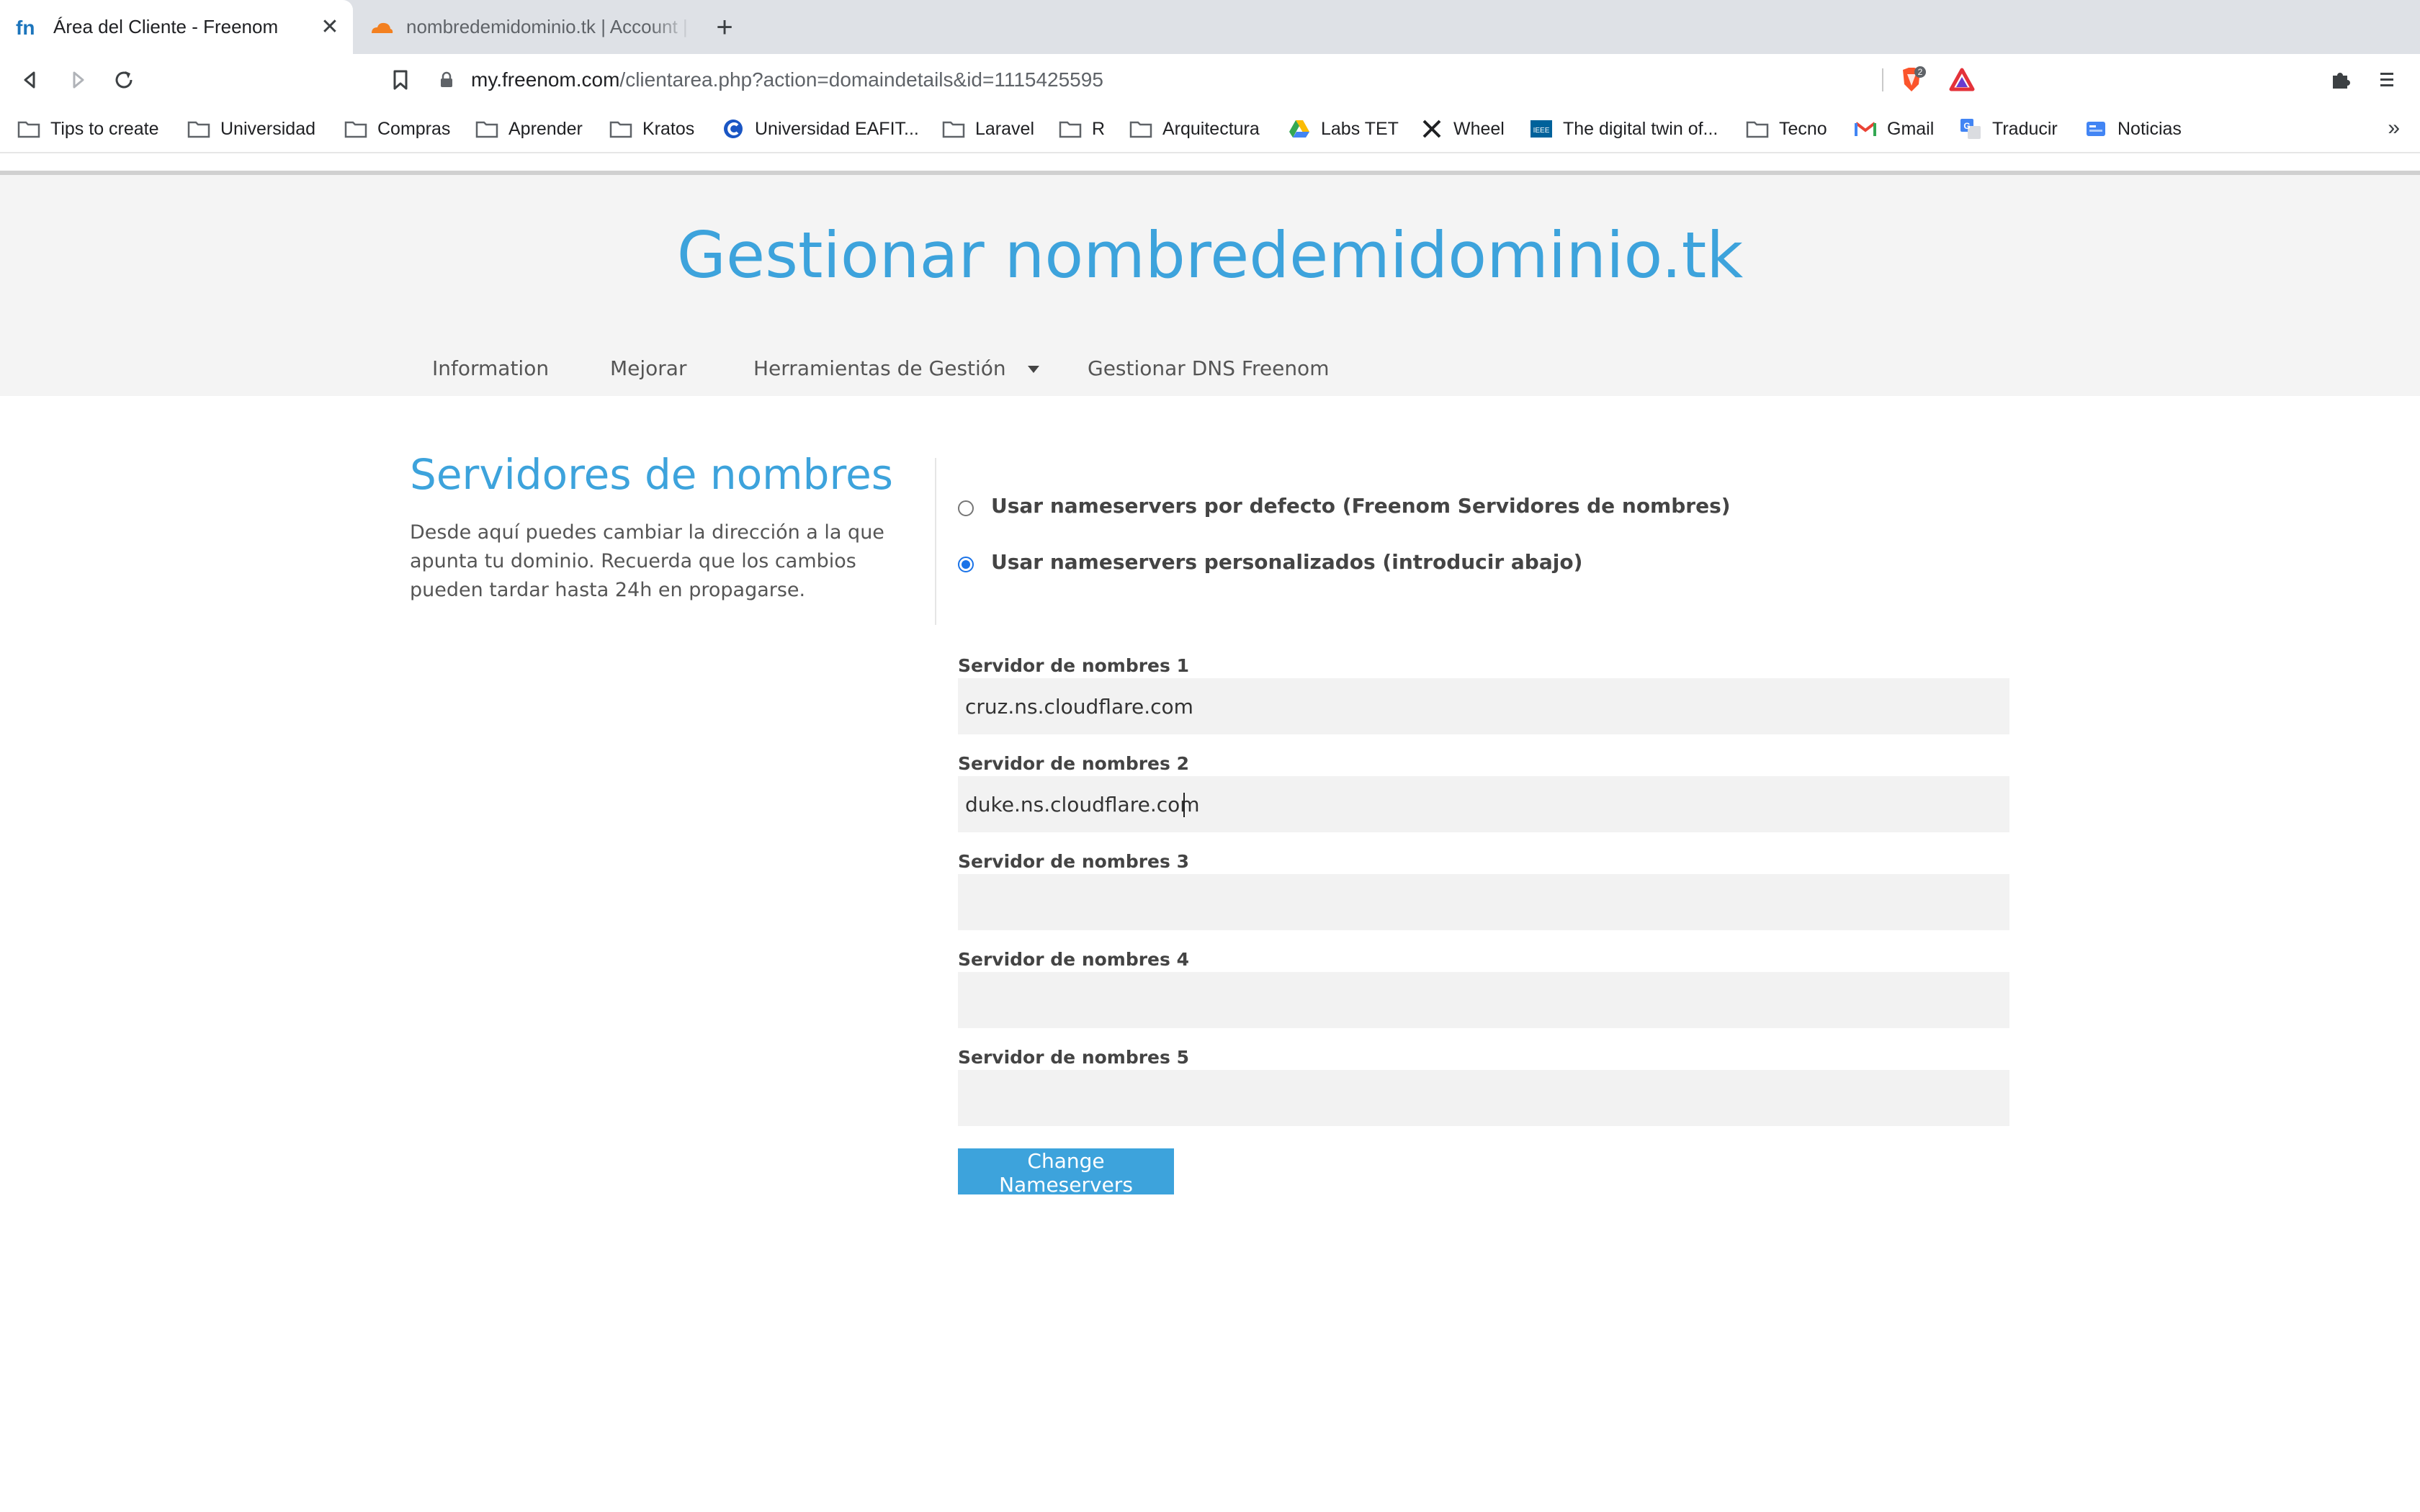  Describe the element at coordinates (1073, 665) in the screenshot. I see `nameserver-1-label: Servidor de nombres 1` at that location.